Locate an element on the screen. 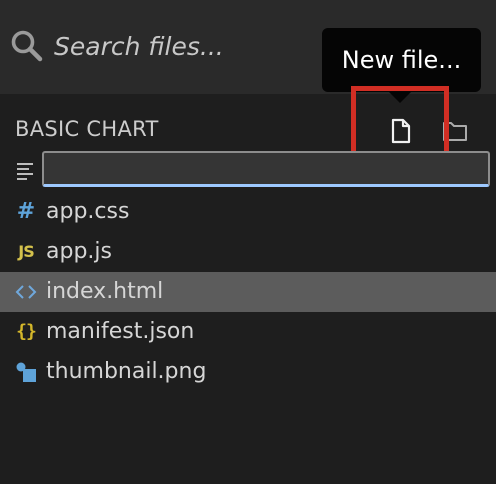 The image size is (496, 484). file-name: index.html is located at coordinates (105, 291).